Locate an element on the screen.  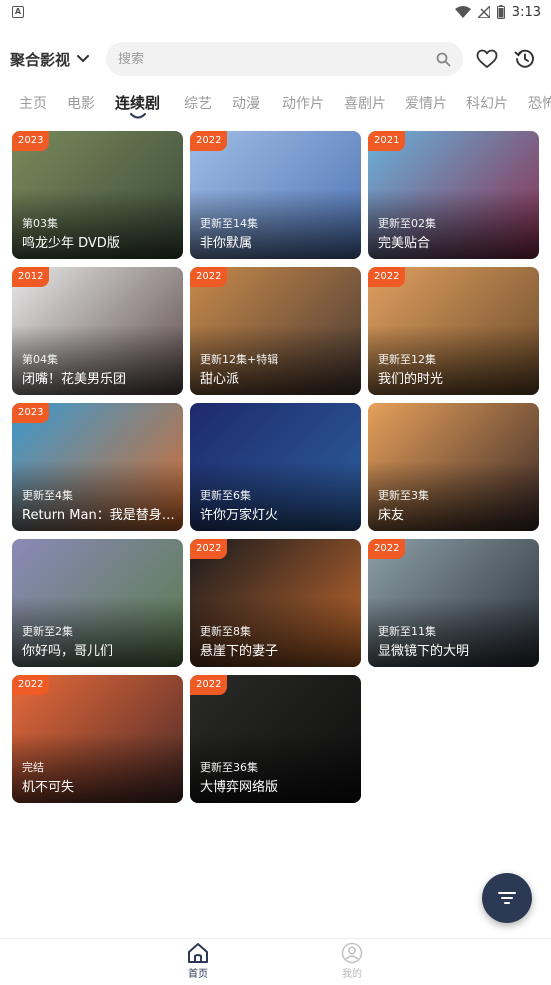
tab-variety: 综艺 is located at coordinates (198, 103).